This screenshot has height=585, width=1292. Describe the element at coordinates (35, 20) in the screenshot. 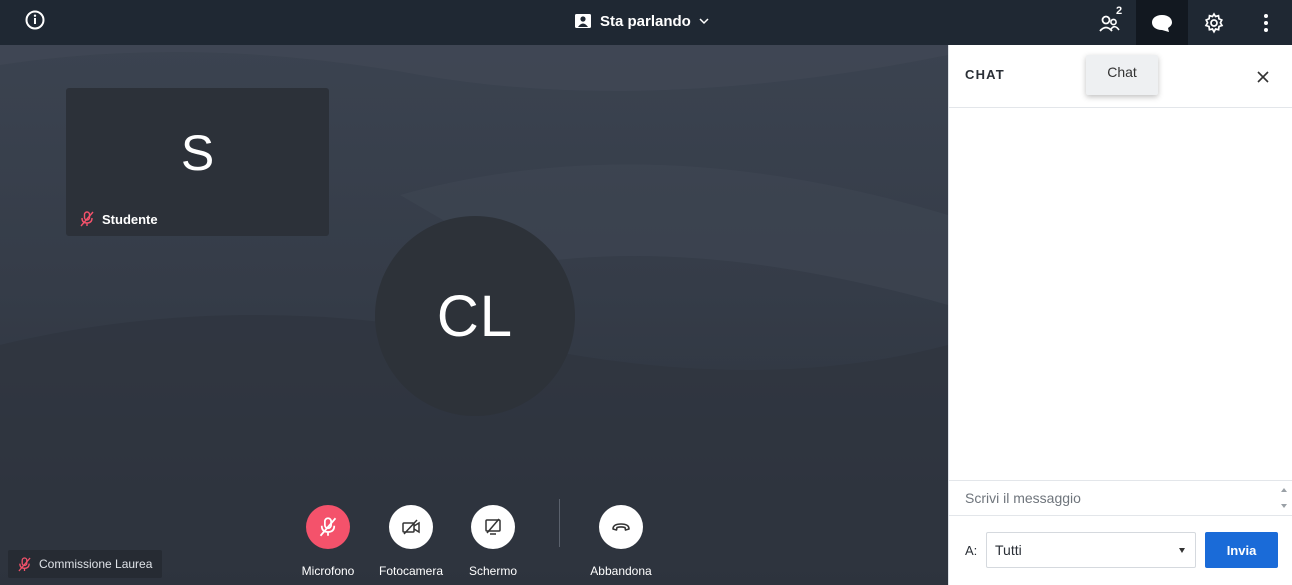

I see `info-circle-icon` at that location.